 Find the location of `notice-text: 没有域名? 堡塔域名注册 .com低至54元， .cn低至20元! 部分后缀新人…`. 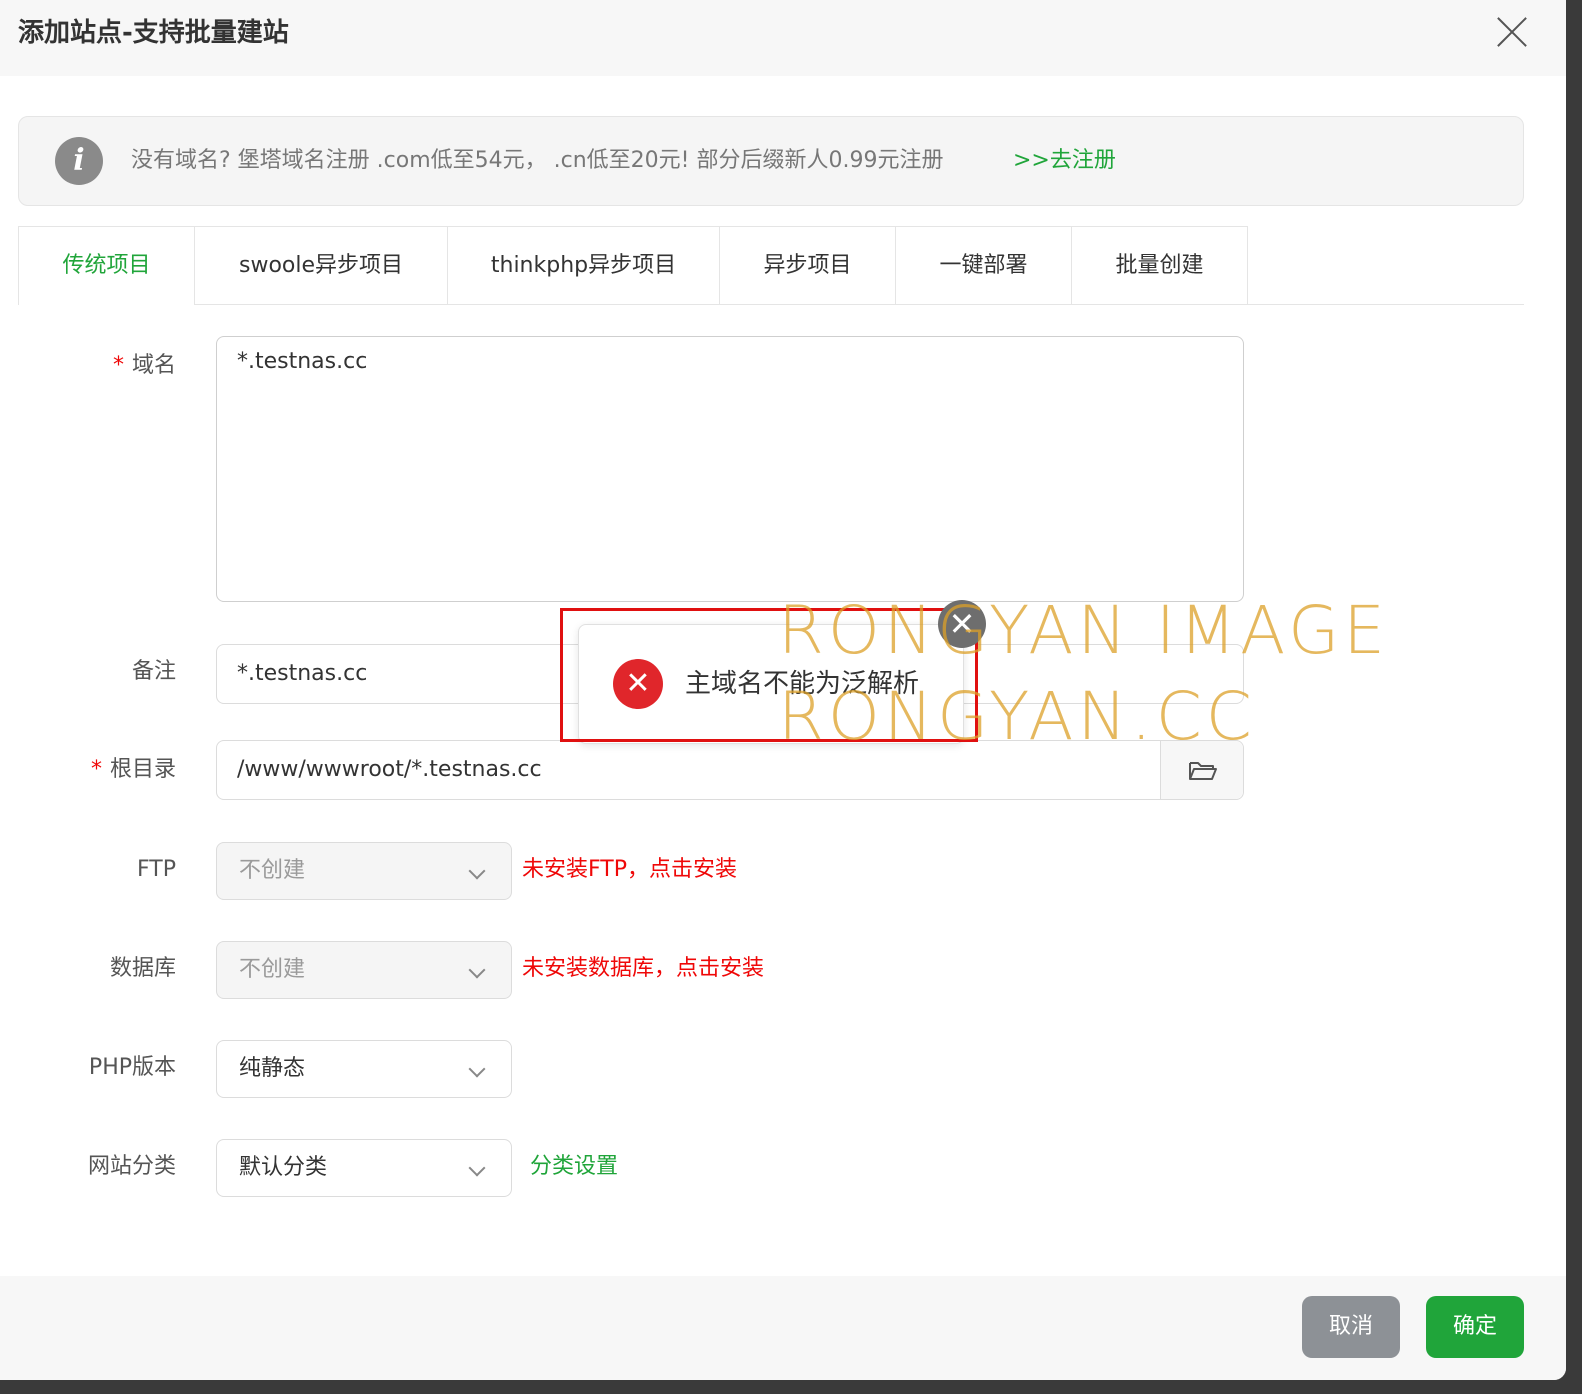

notice-text: 没有域名? 堡塔域名注册 .com低至54元， .cn低至20元! 部分后缀新人… is located at coordinates (537, 160).